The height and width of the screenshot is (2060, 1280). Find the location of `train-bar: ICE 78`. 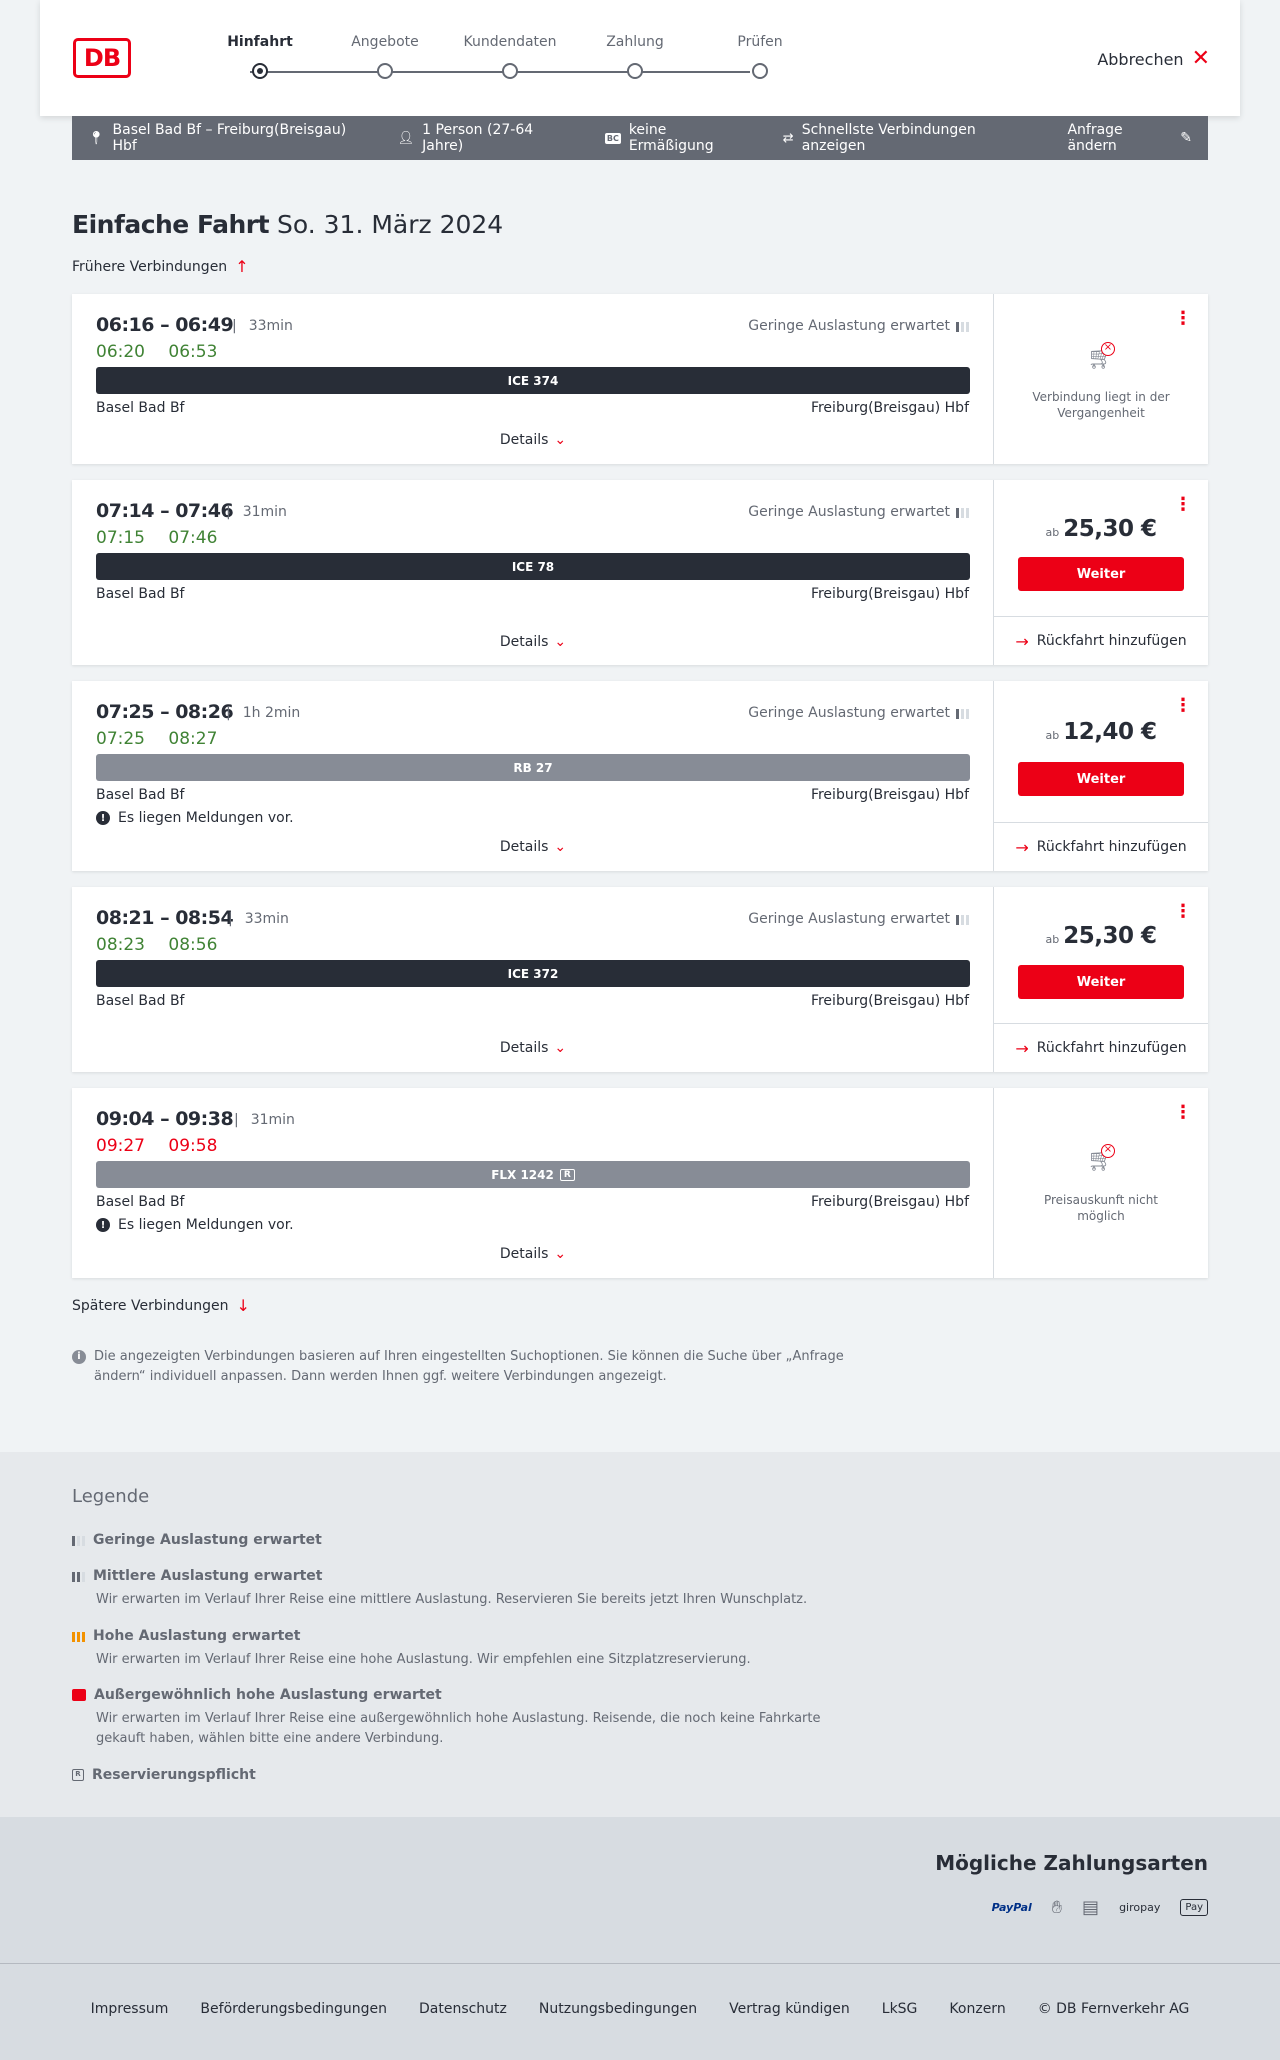

train-bar: ICE 78 is located at coordinates (533, 566).